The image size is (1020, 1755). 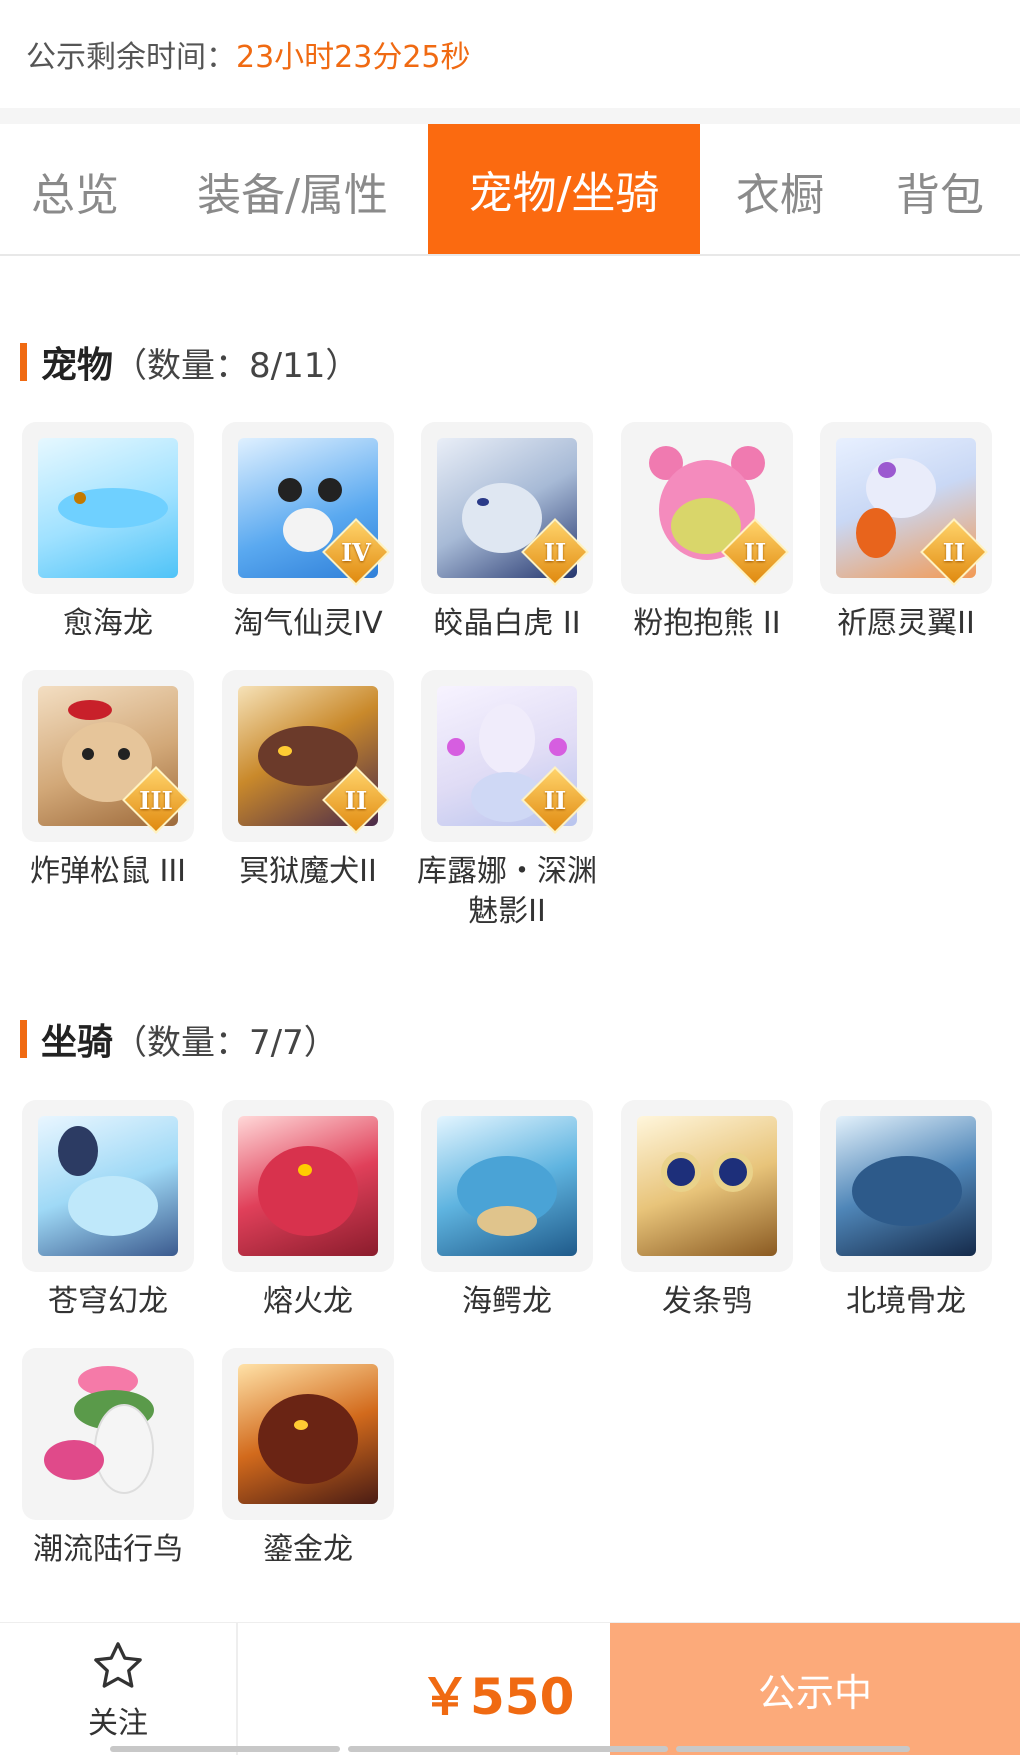 What do you see at coordinates (108, 756) in the screenshot?
I see `pet-thumbnail: III` at bounding box center [108, 756].